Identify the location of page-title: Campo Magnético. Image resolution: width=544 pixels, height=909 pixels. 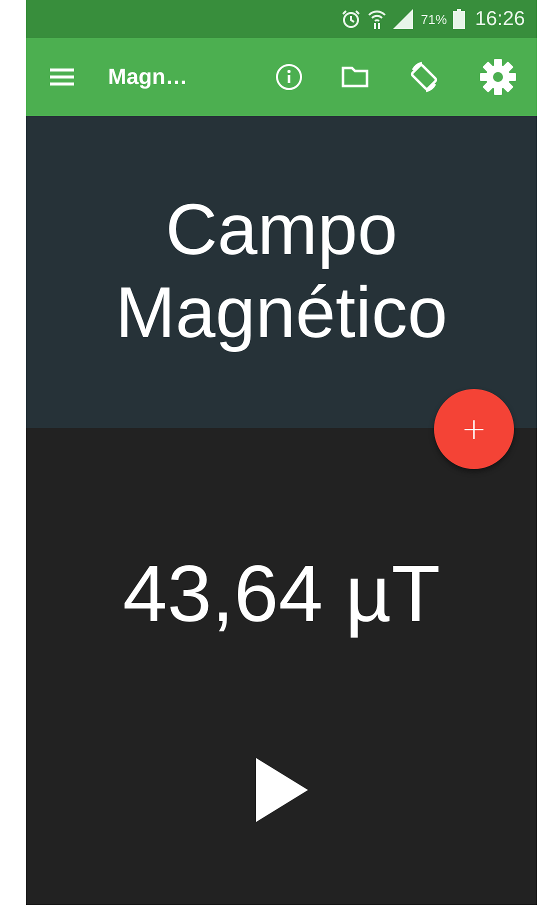
(281, 272).